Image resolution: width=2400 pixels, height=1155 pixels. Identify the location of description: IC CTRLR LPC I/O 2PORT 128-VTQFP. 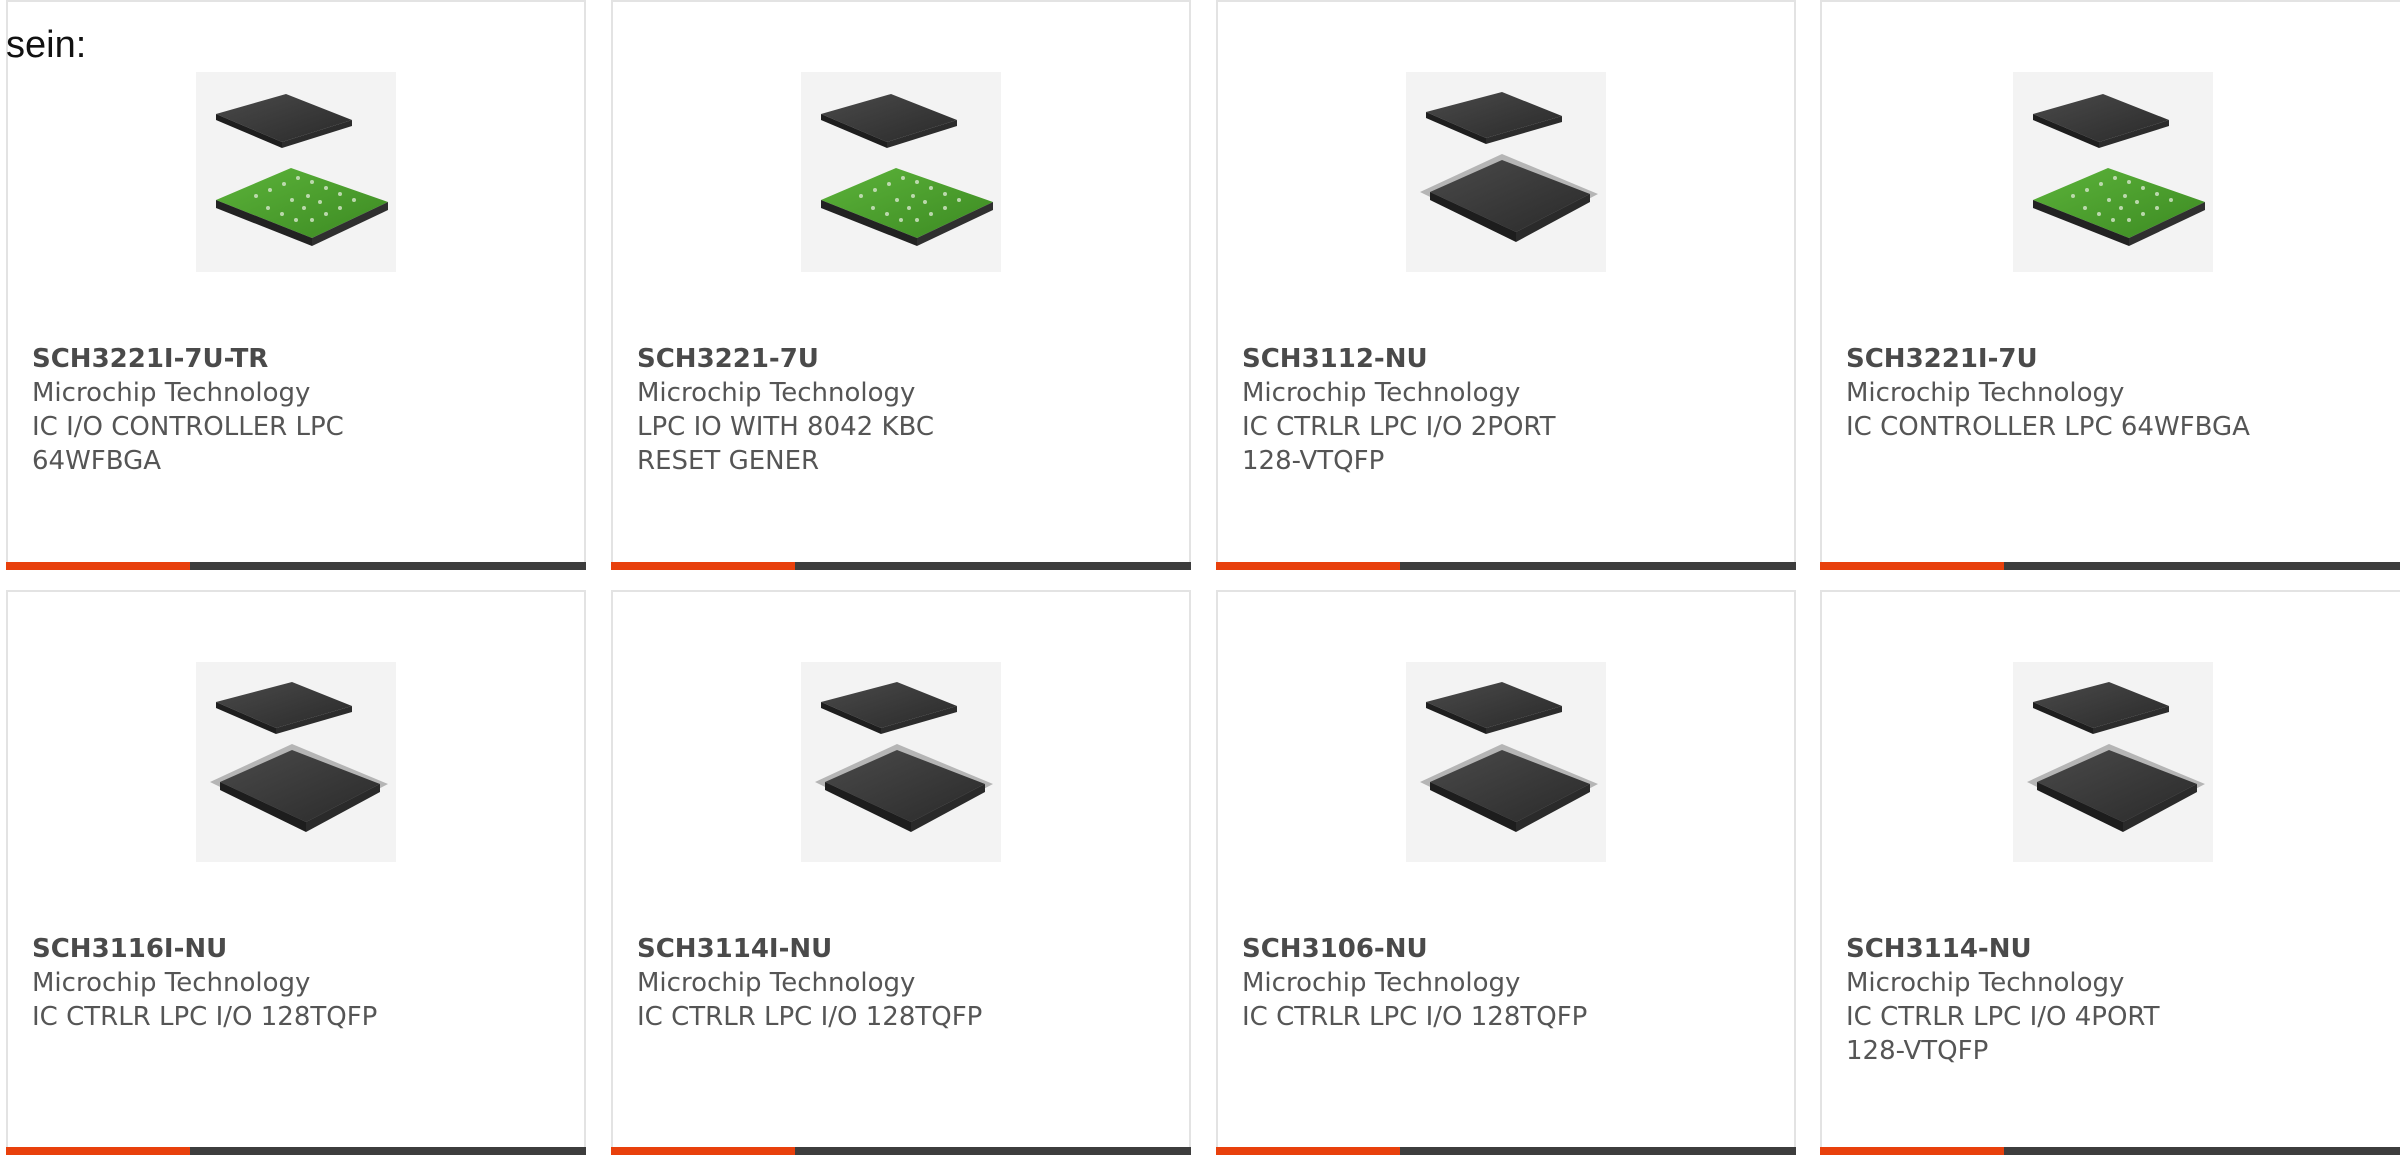
(1399, 444).